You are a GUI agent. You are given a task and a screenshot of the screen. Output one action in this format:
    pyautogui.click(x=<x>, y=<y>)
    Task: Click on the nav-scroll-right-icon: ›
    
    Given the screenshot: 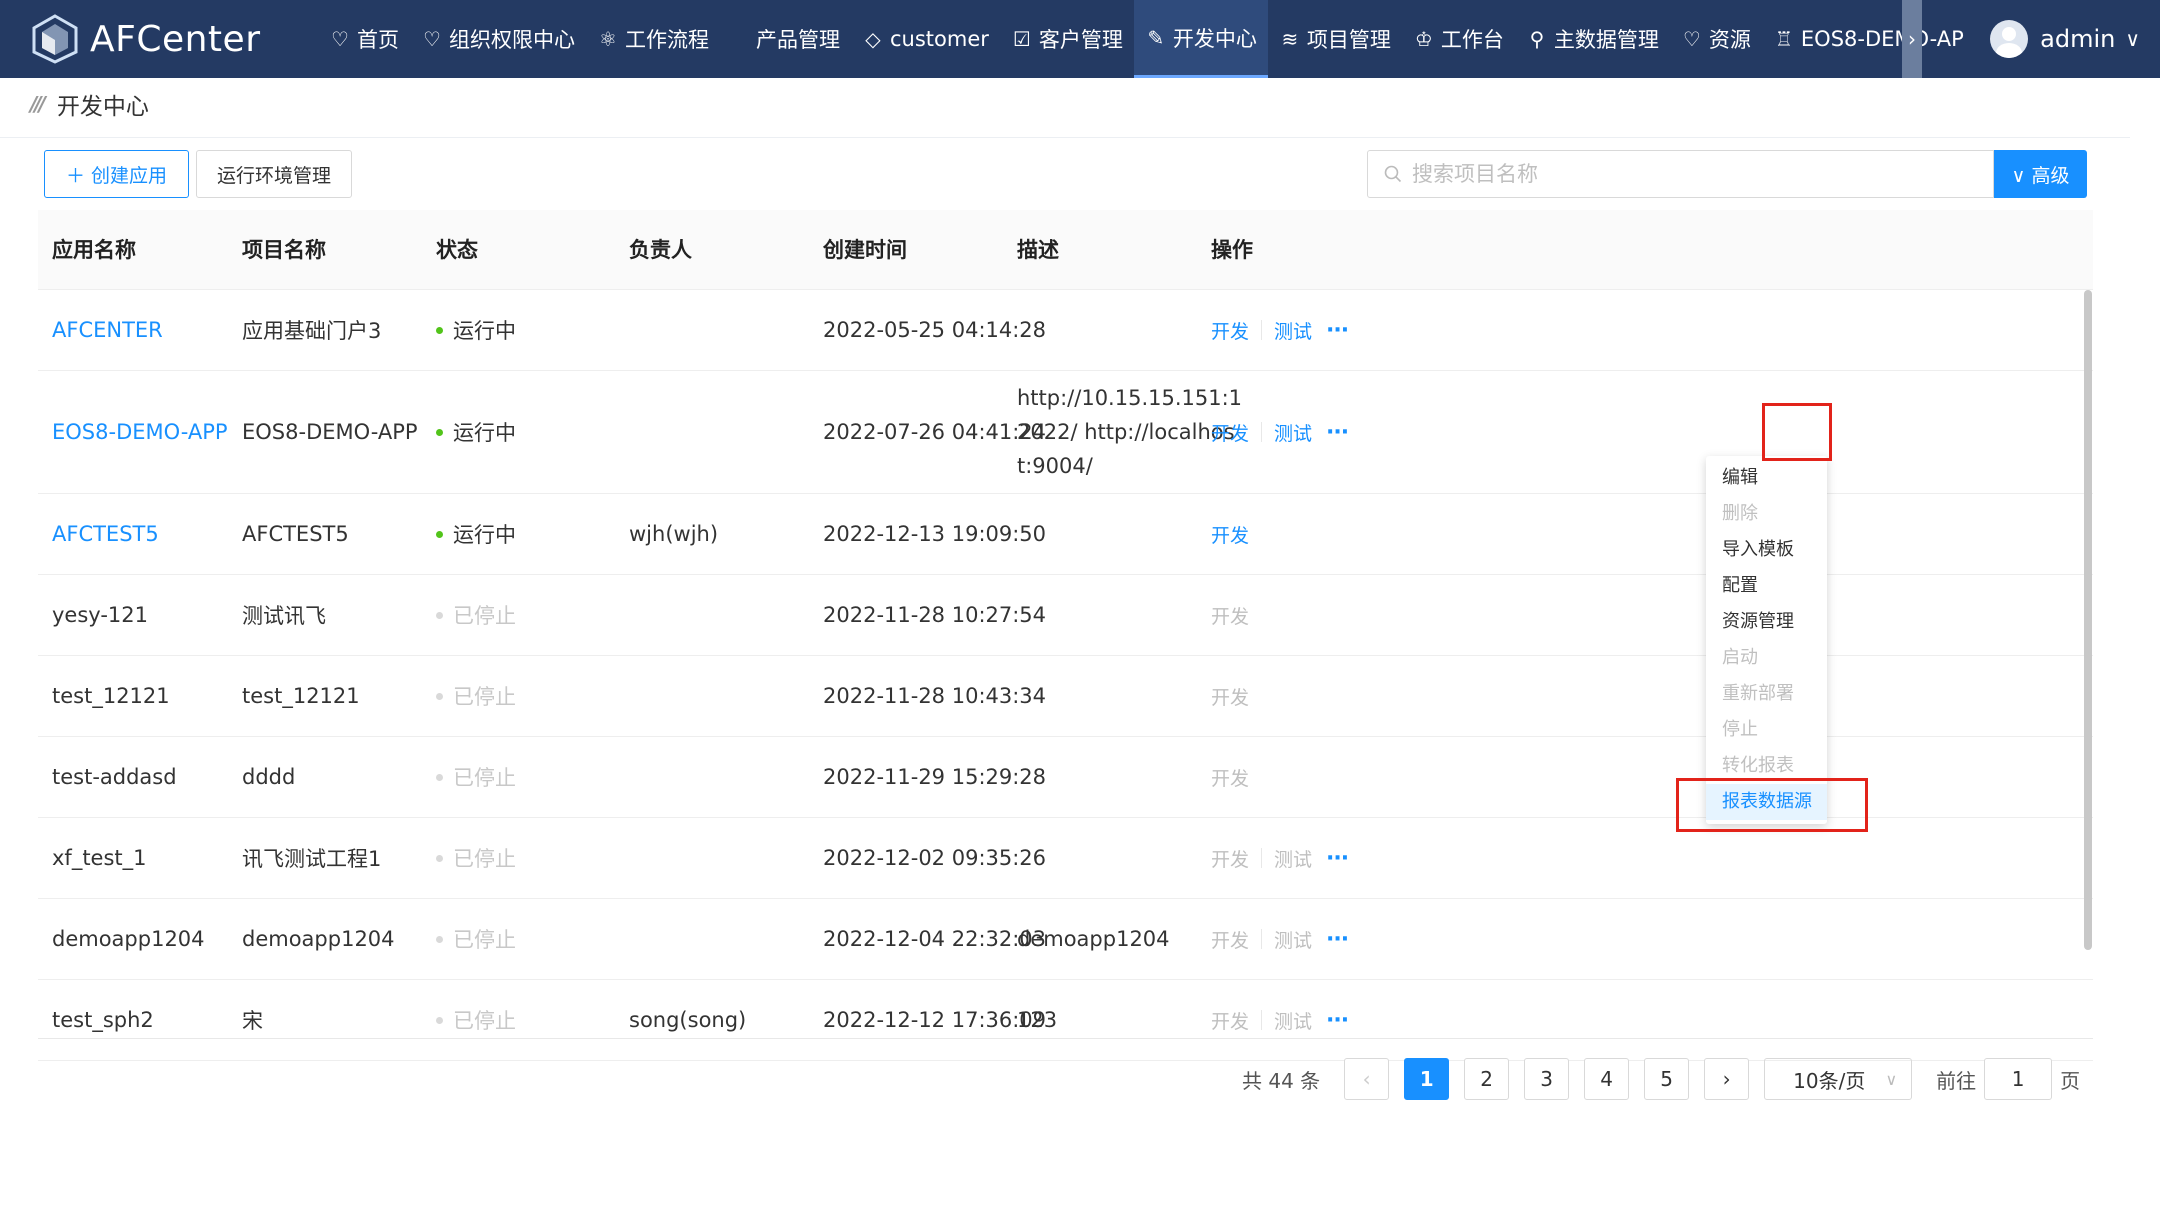 What is the action you would take?
    pyautogui.click(x=1912, y=39)
    